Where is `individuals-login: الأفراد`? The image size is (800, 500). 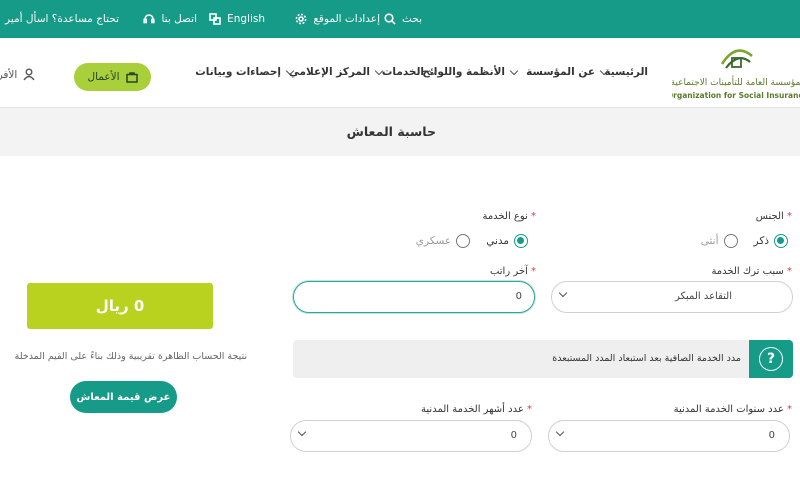 individuals-login: الأفراد is located at coordinates (17, 74).